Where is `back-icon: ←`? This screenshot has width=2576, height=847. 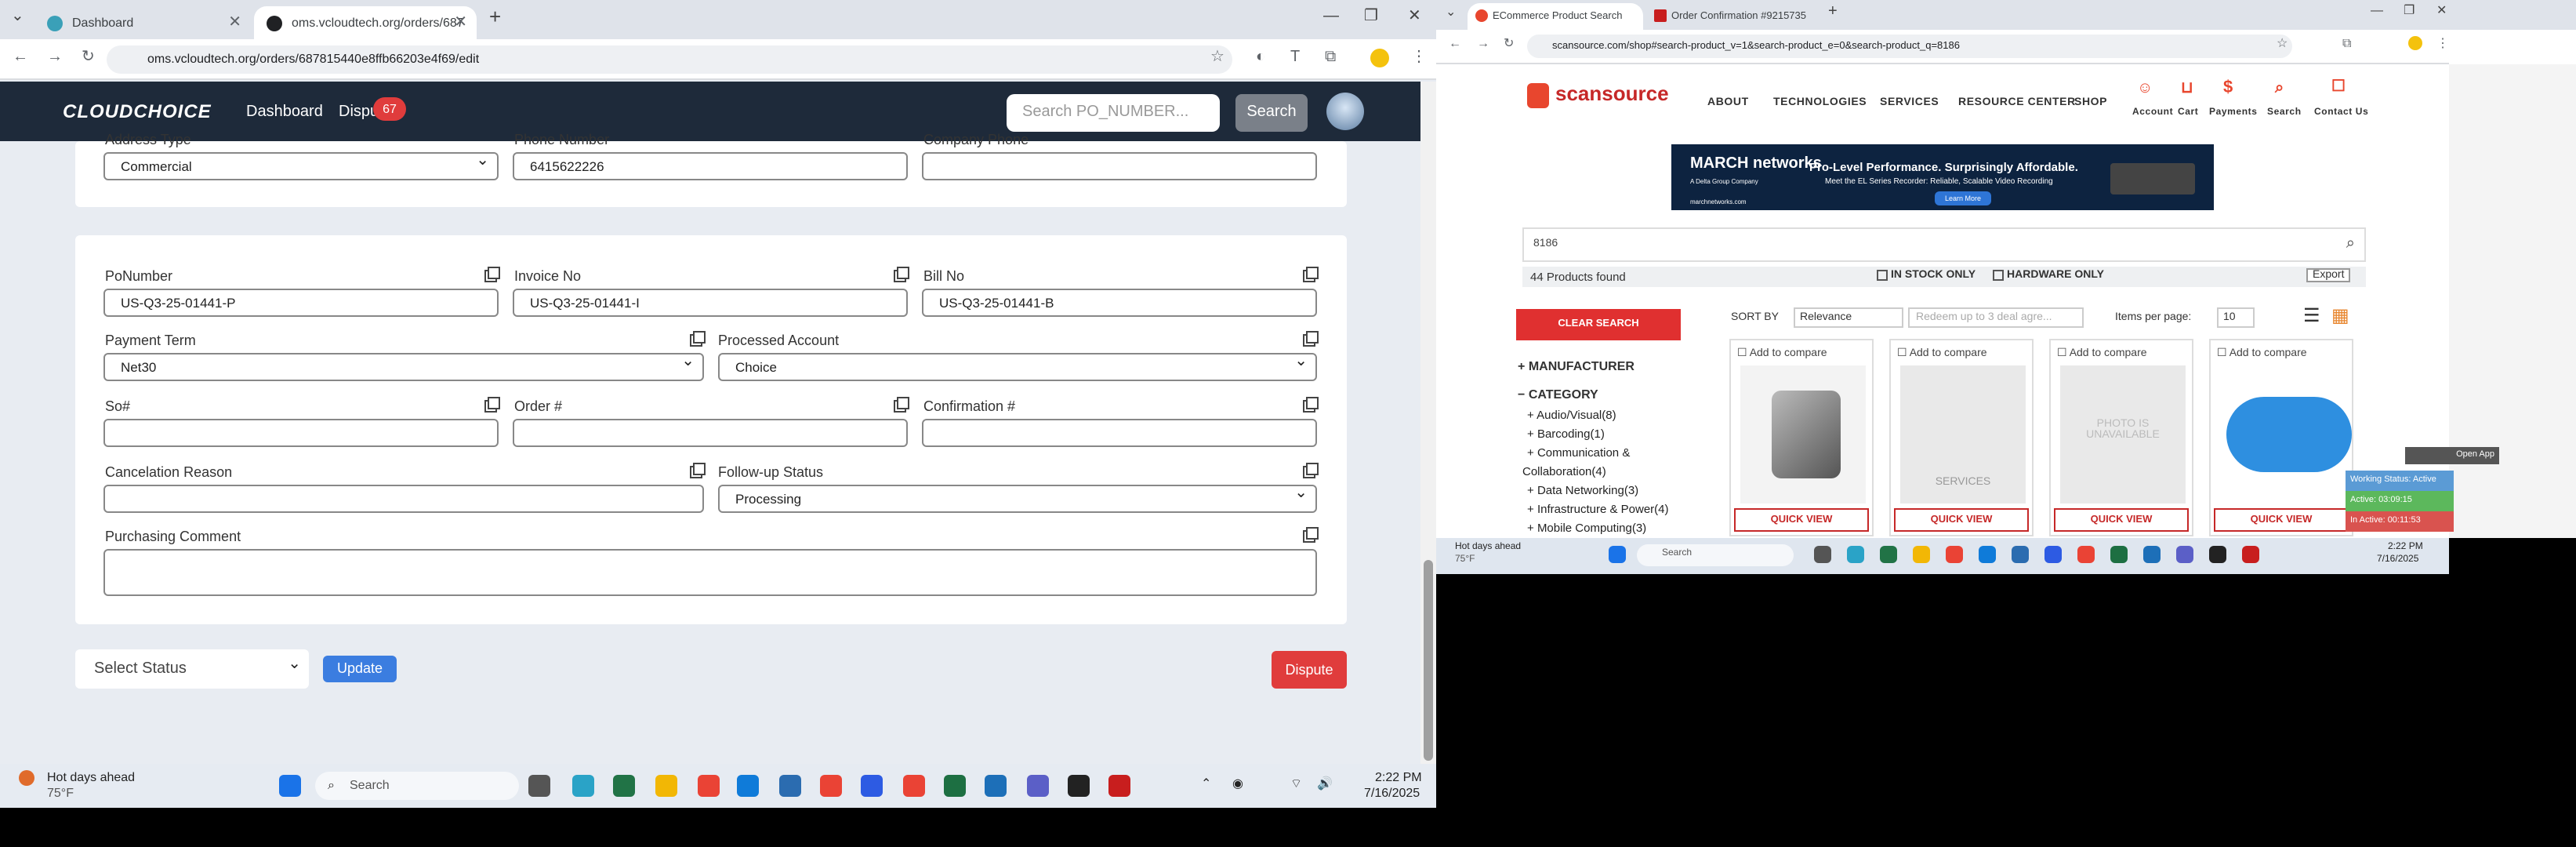 back-icon: ← is located at coordinates (21, 57).